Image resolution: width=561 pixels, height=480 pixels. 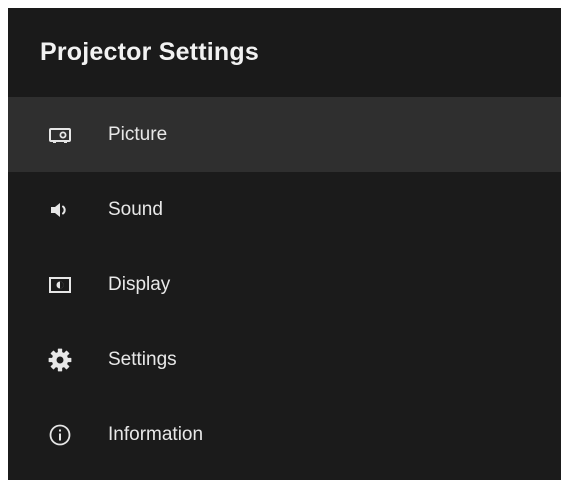 What do you see at coordinates (149, 52) in the screenshot?
I see `page-title: Projector Settings` at bounding box center [149, 52].